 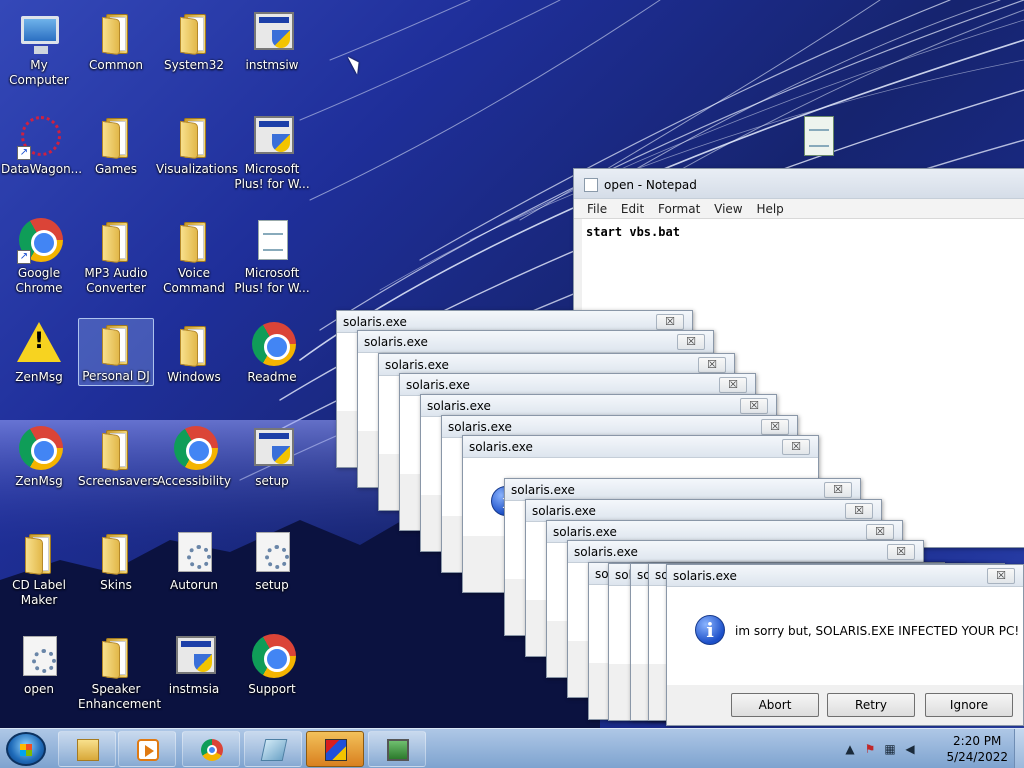 I want to click on shortcut-arrow-icon: ↗, so click(x=24, y=153).